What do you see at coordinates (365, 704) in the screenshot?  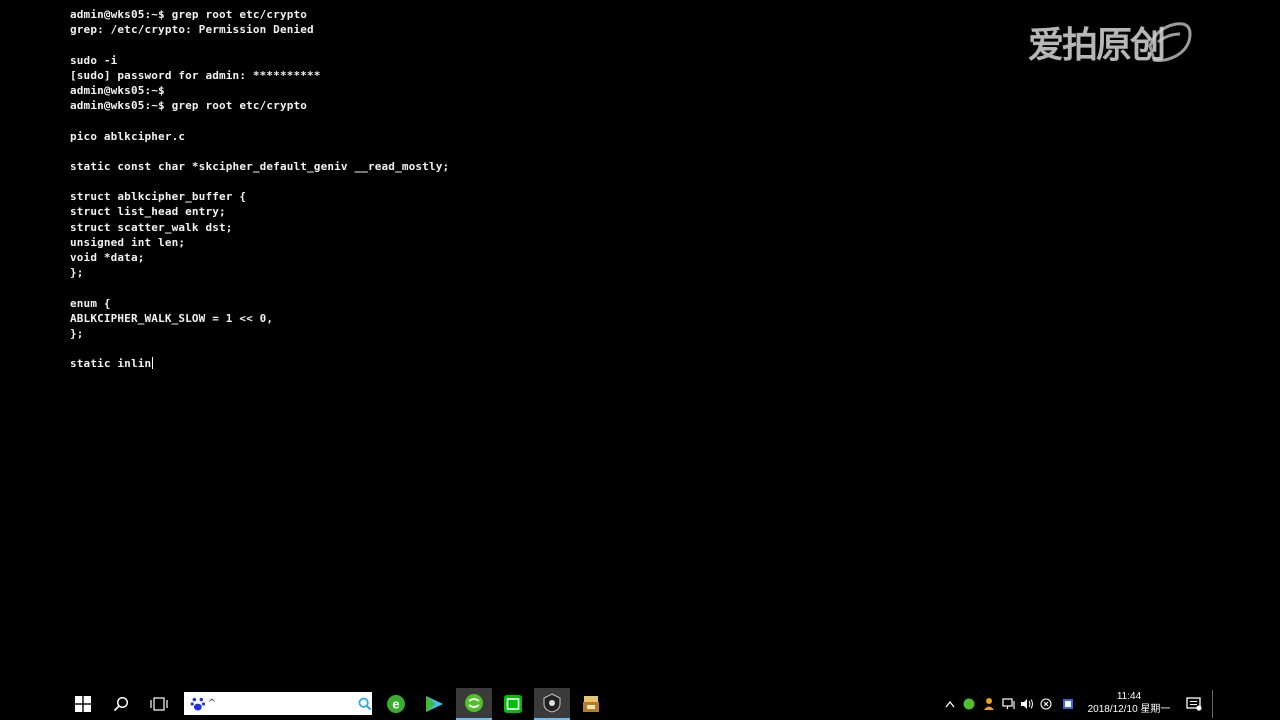 I see `search-magnifier-icon` at bounding box center [365, 704].